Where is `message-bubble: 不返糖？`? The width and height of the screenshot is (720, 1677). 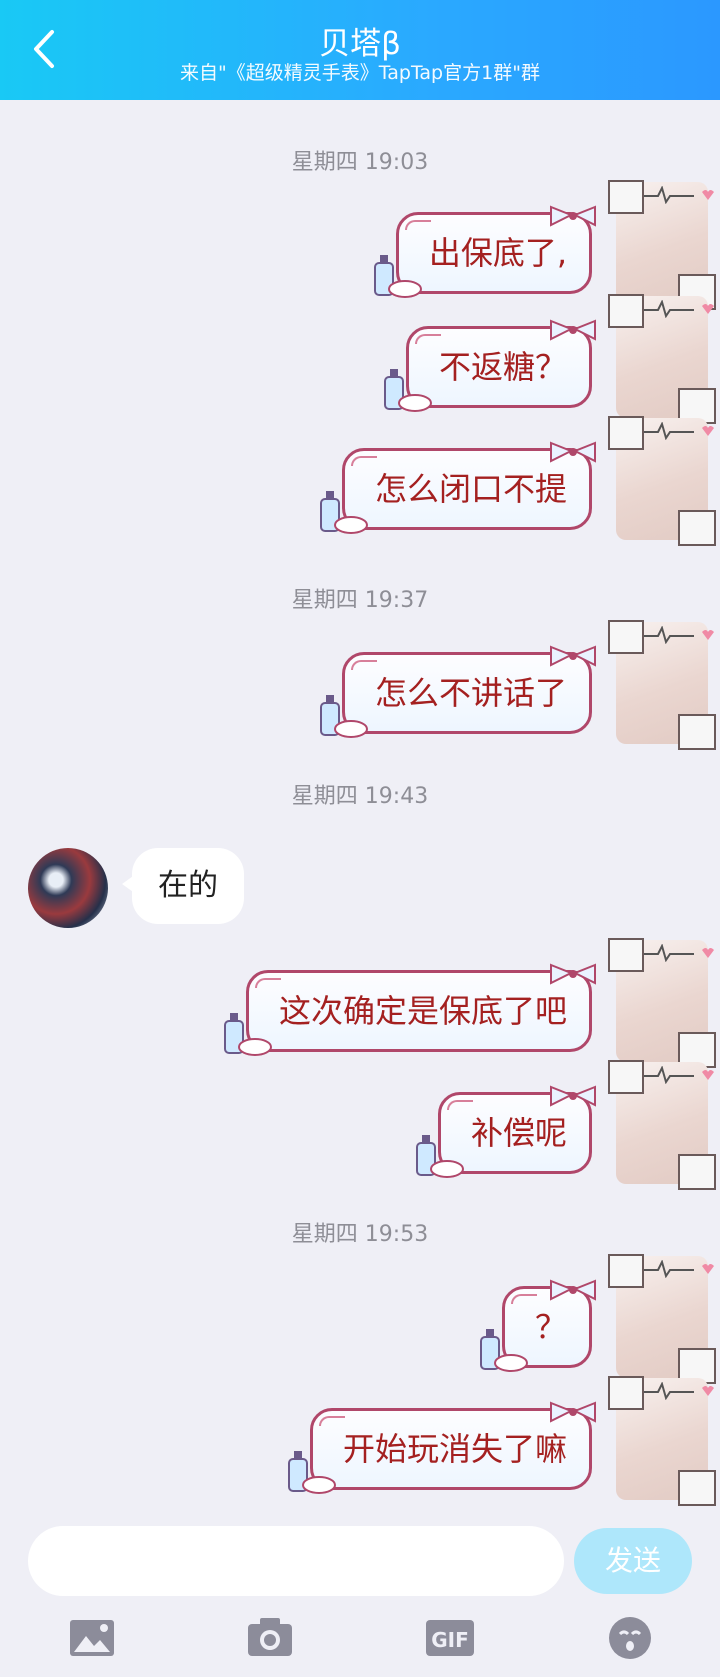 message-bubble: 不返糖？ is located at coordinates (489, 365).